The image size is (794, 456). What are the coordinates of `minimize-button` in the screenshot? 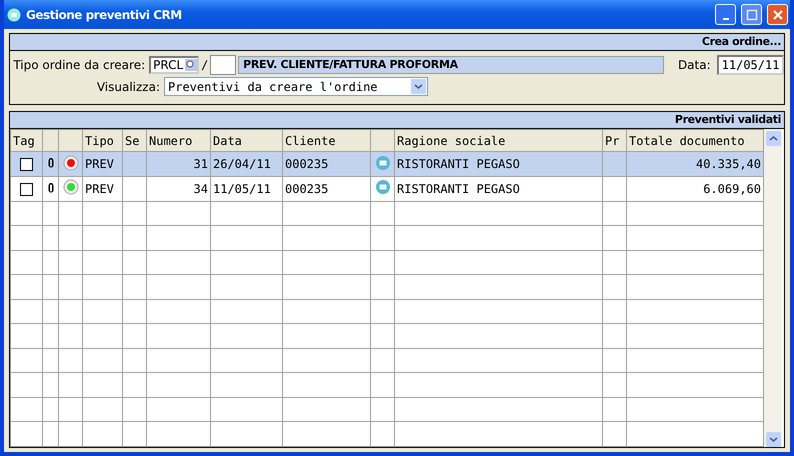 It's located at (725, 14).